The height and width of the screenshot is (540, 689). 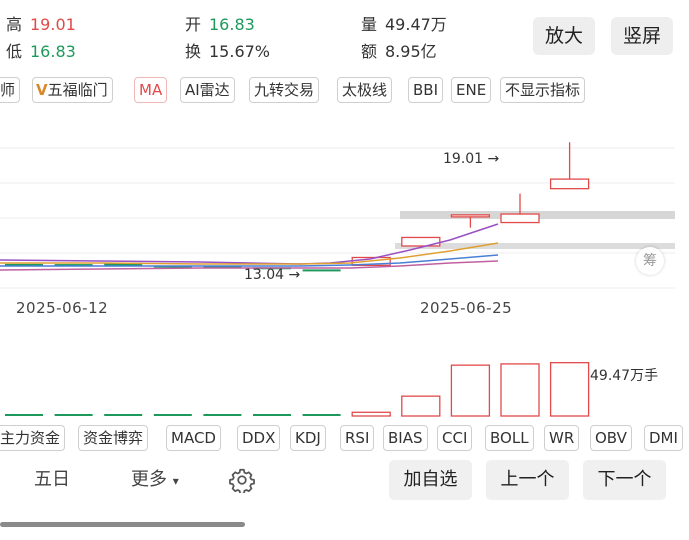 What do you see at coordinates (455, 438) in the screenshot?
I see `chip-cci: CCI` at bounding box center [455, 438].